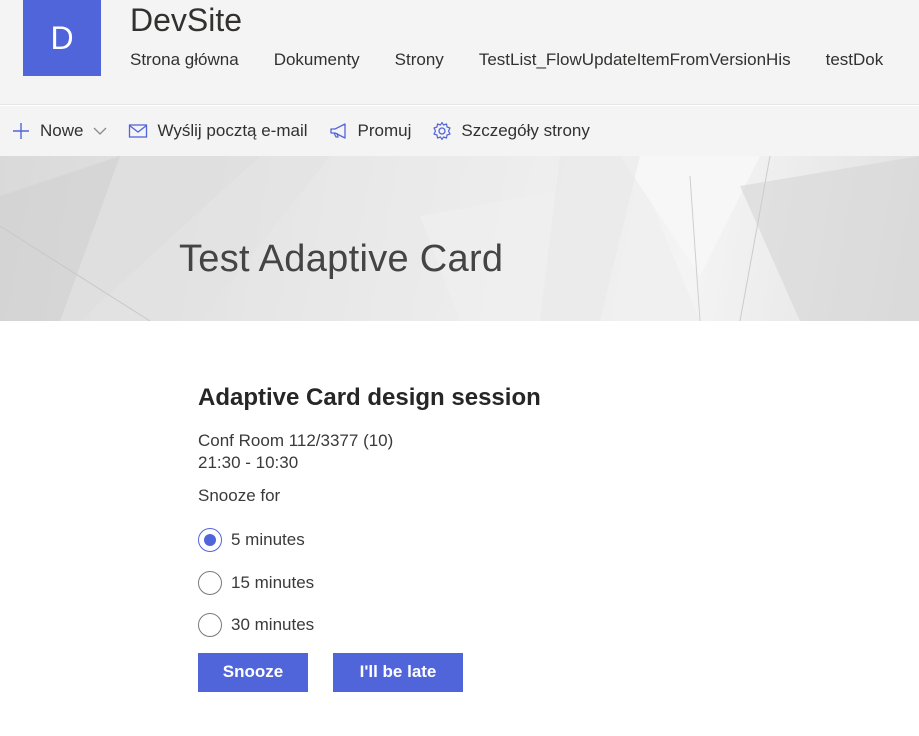 Image resolution: width=919 pixels, height=736 pixels. What do you see at coordinates (21, 131) in the screenshot?
I see `plus-icon` at bounding box center [21, 131].